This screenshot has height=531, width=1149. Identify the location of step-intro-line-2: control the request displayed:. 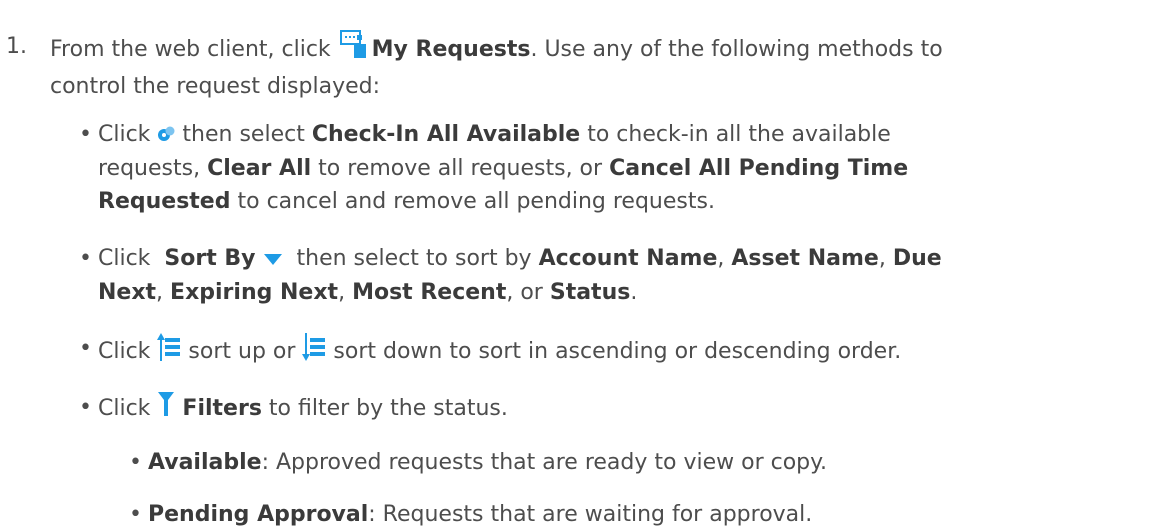
(215, 86).